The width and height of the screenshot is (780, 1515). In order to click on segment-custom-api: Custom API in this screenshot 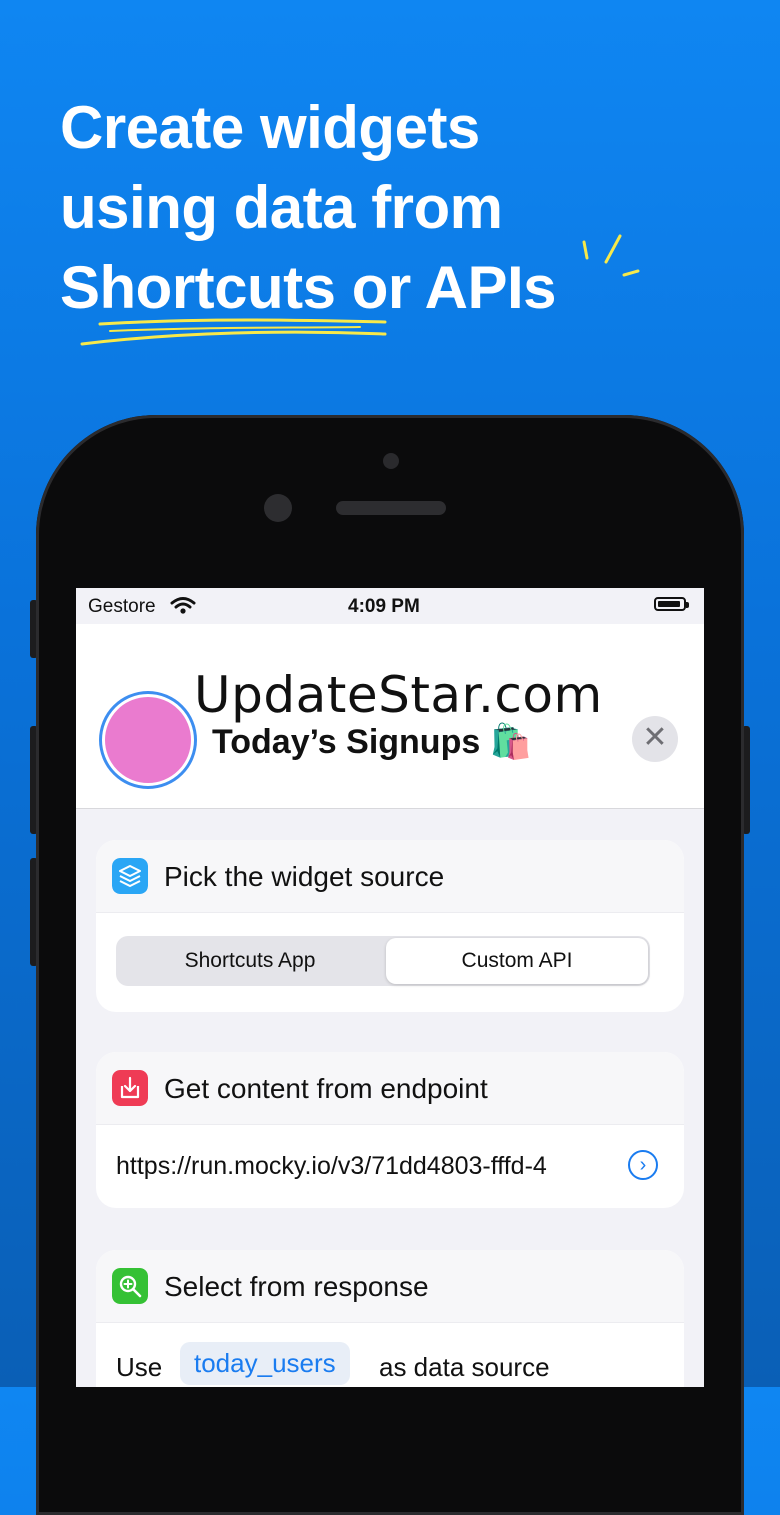, I will do `click(517, 961)`.